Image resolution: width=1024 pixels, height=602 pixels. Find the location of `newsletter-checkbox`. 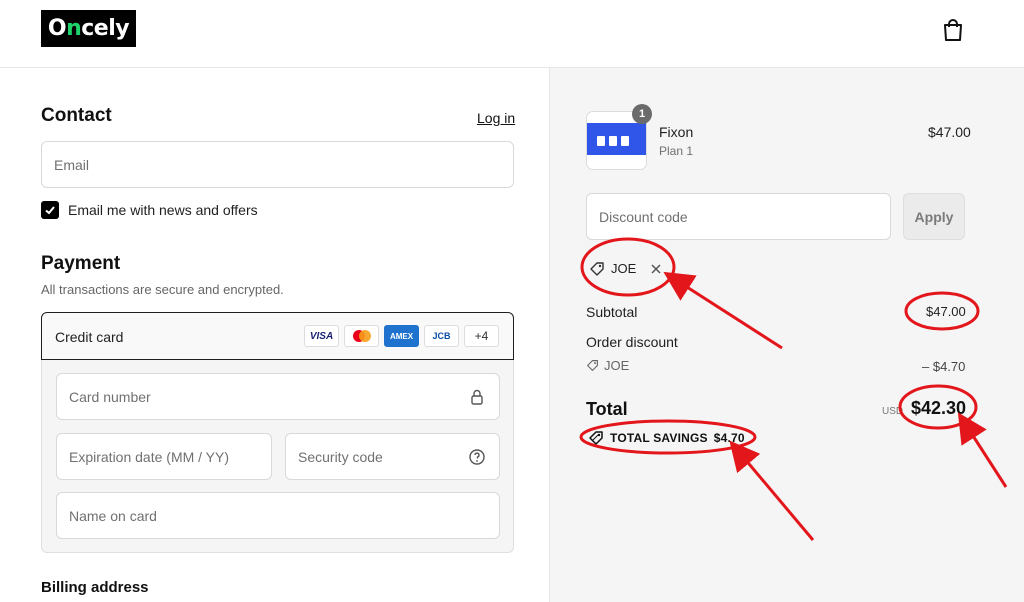

newsletter-checkbox is located at coordinates (50, 210).